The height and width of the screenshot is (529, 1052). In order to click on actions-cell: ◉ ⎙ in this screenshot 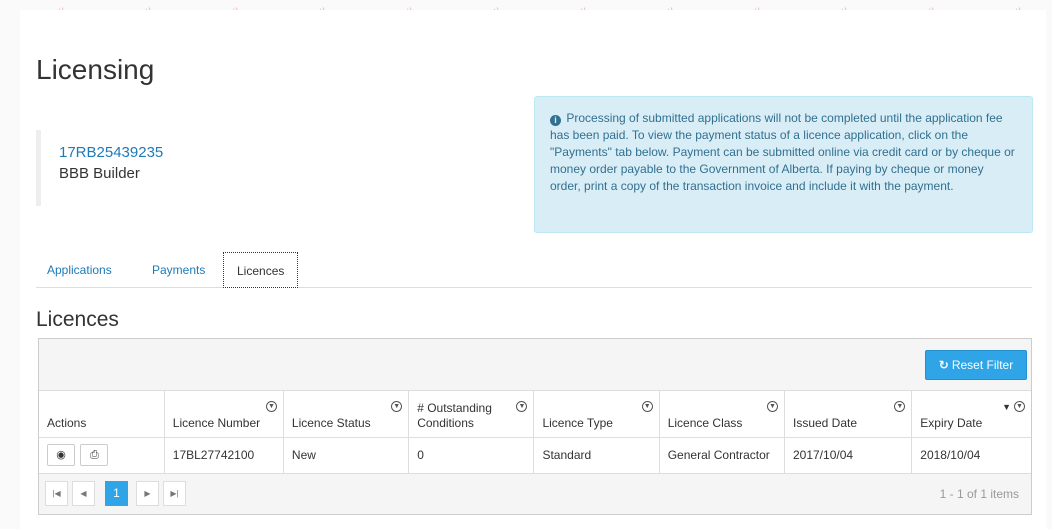, I will do `click(102, 455)`.